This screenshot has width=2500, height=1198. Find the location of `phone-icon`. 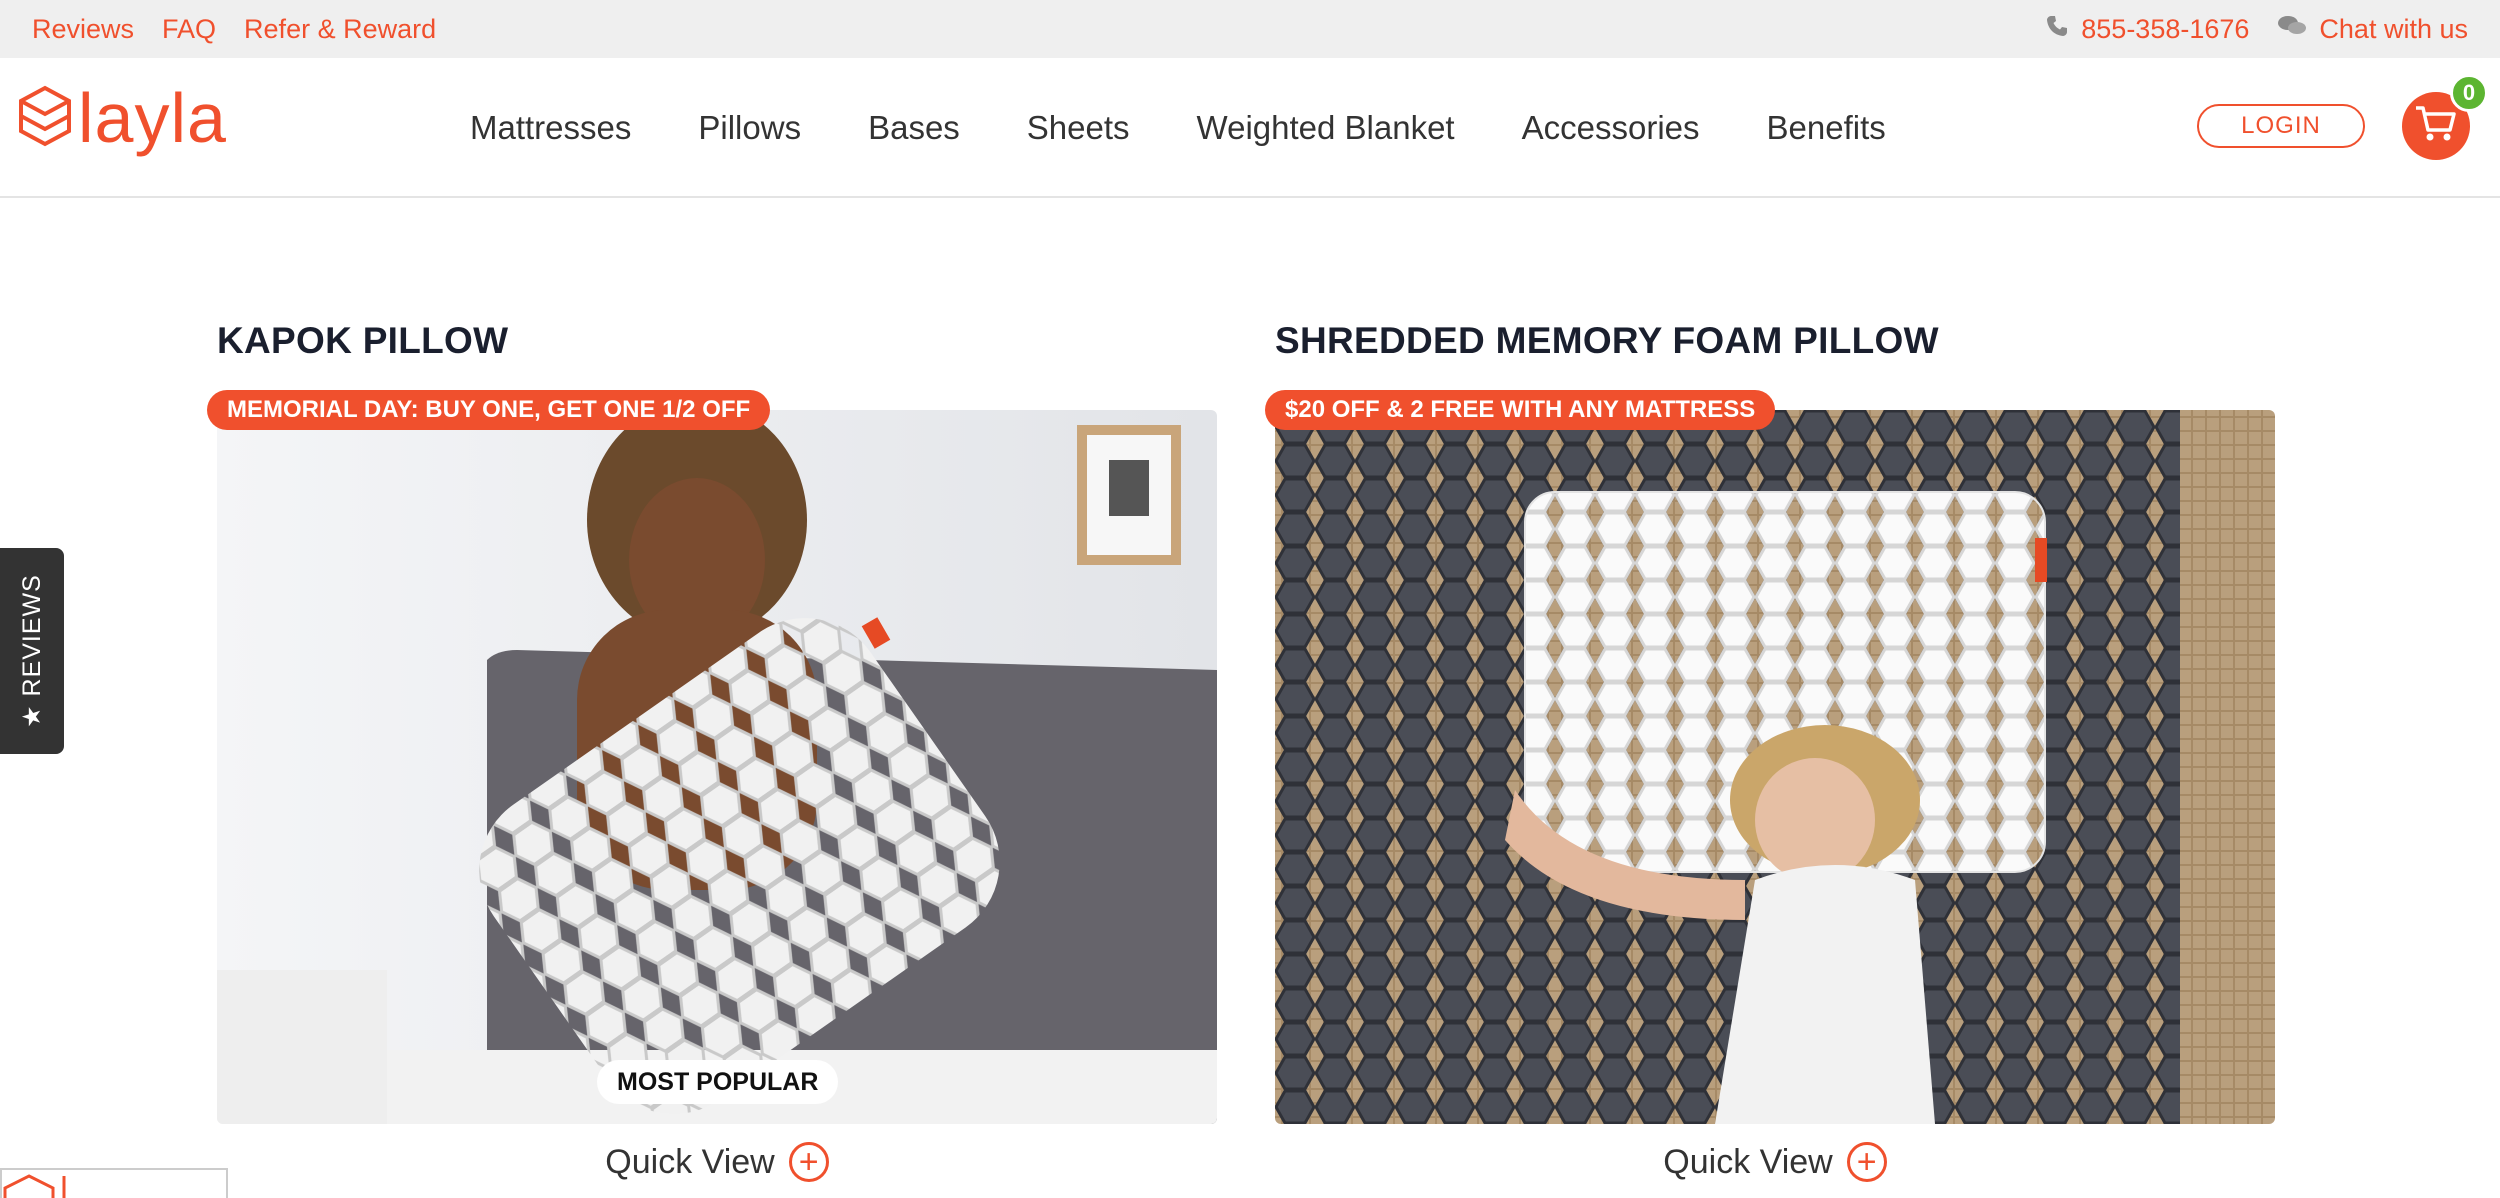

phone-icon is located at coordinates (2057, 29).